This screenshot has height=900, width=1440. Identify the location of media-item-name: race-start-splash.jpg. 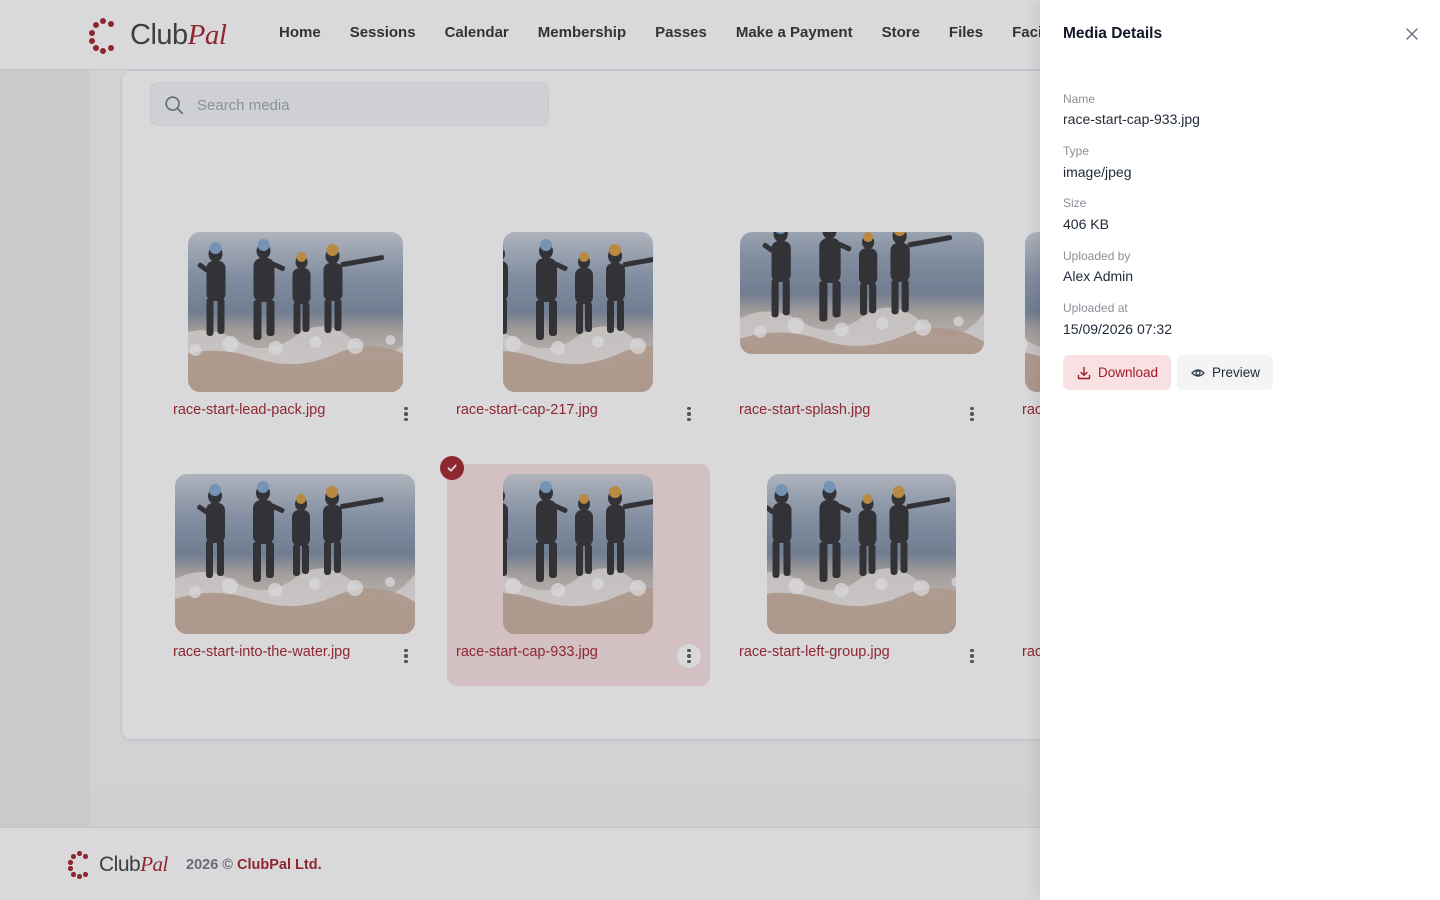
(804, 410).